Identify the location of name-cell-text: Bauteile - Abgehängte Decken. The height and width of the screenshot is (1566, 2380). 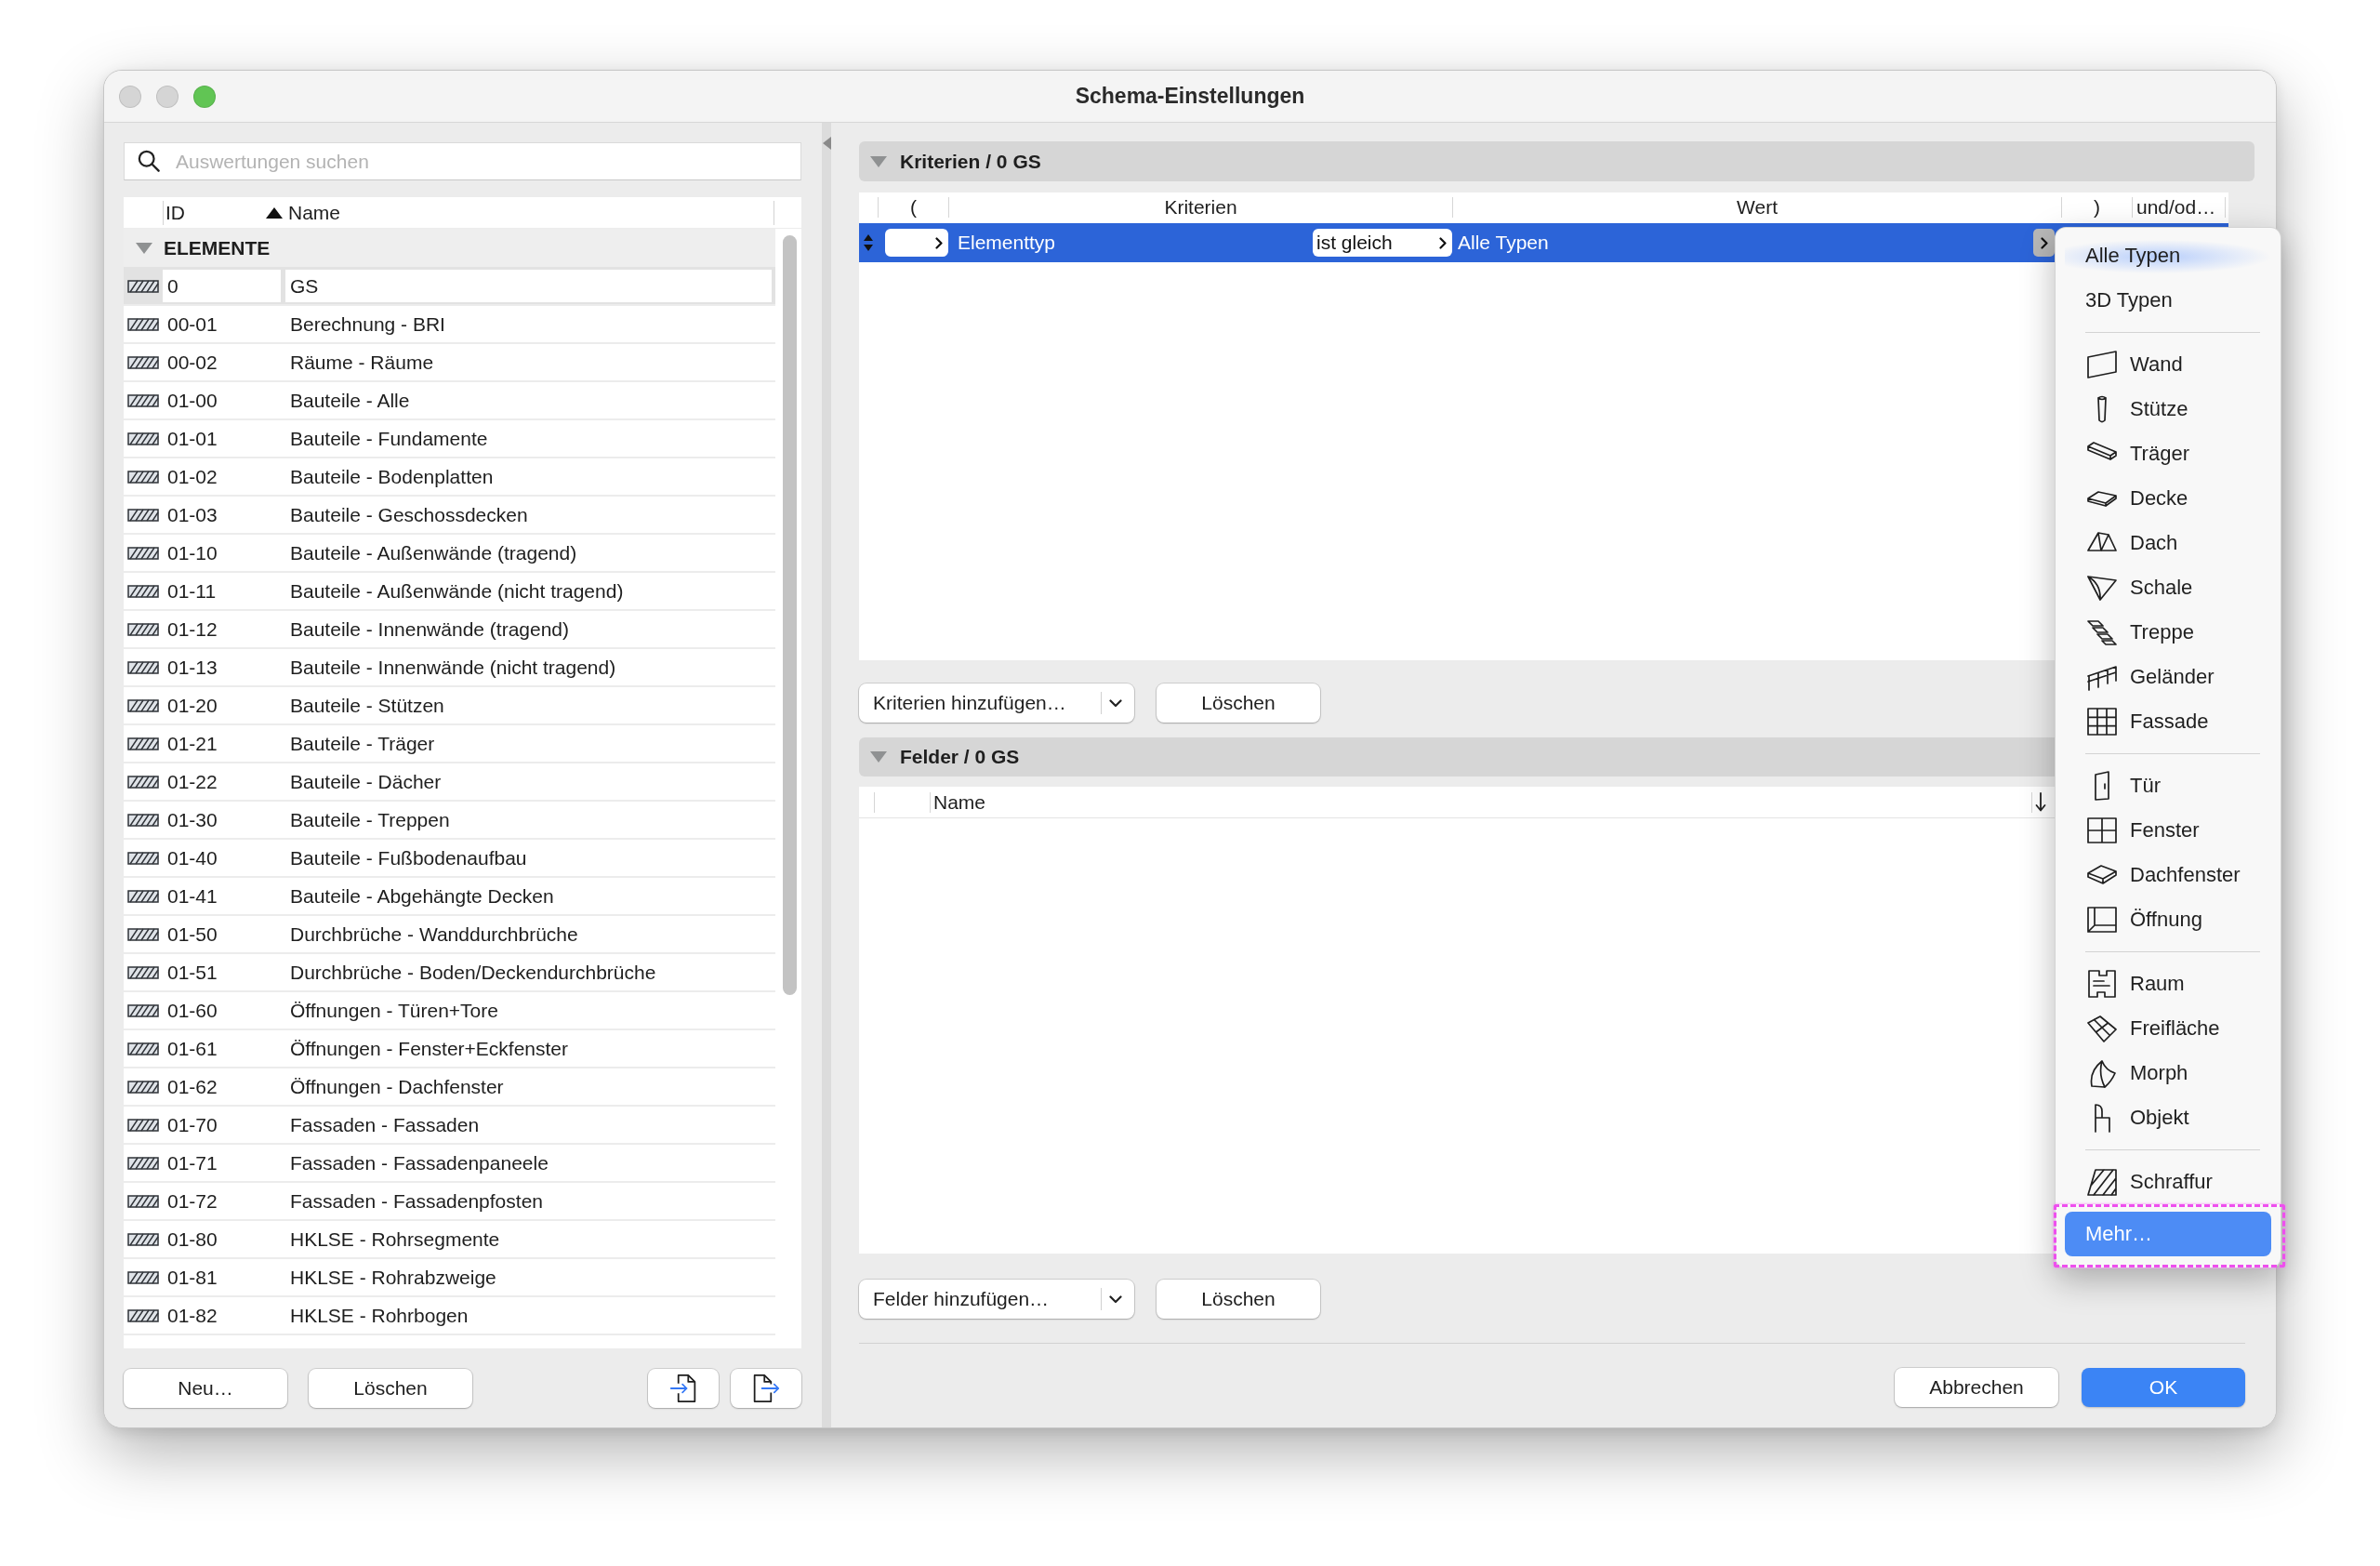
(422, 896).